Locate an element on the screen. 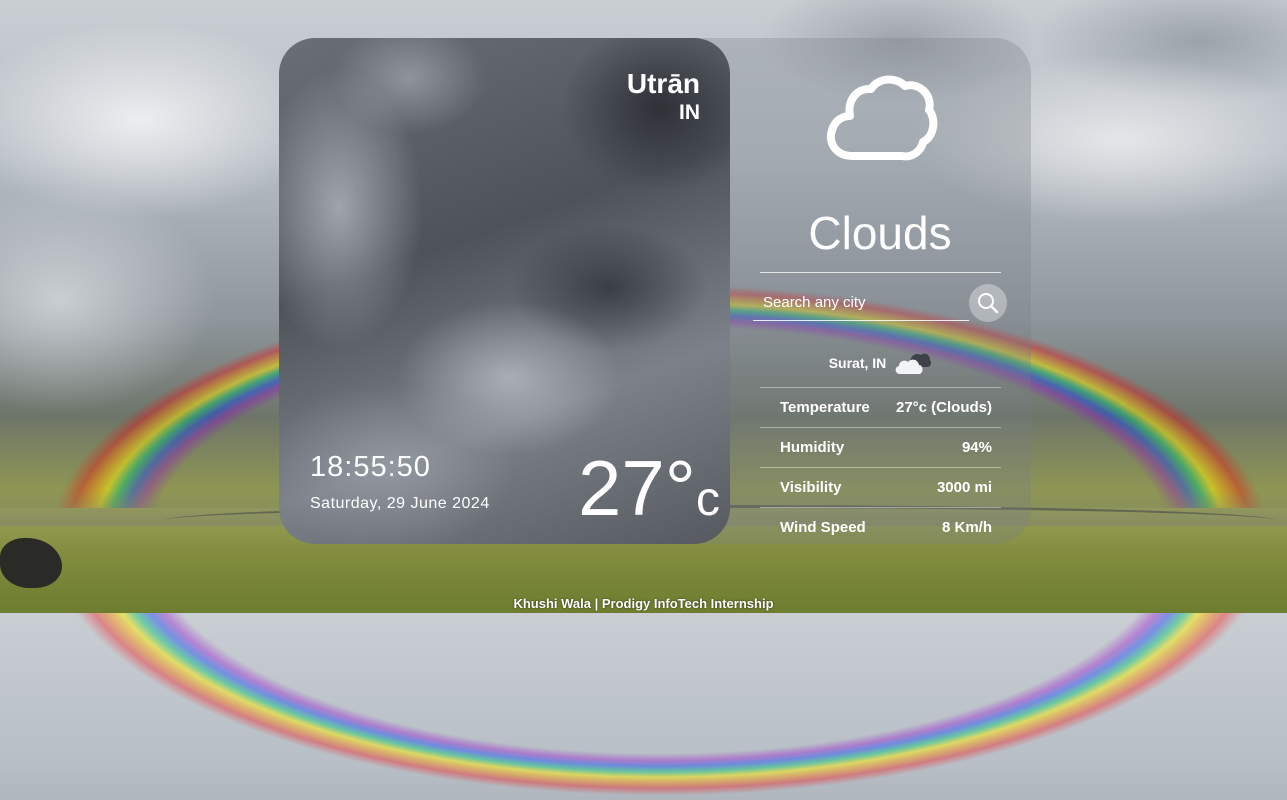  detail-label: Wind Speed is located at coordinates (823, 527).